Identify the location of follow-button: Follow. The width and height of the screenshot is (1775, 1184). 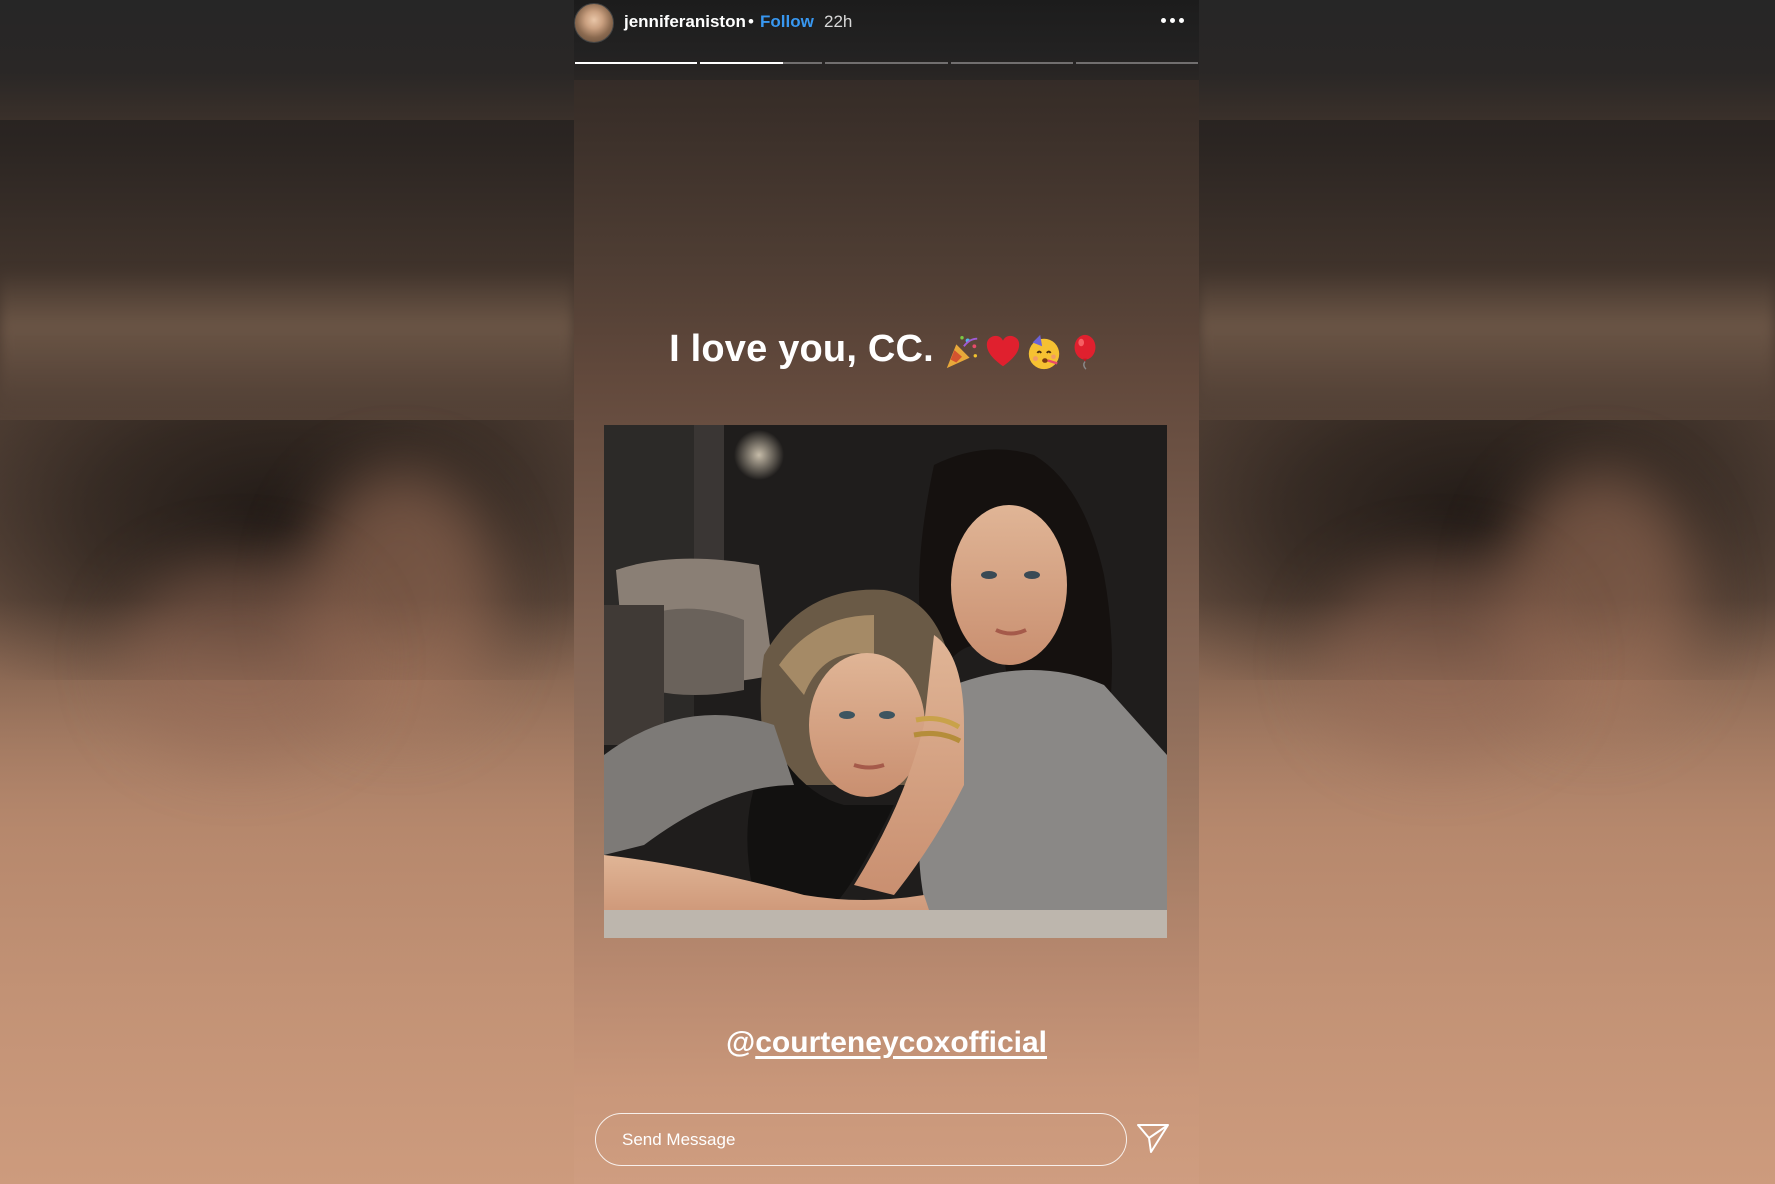
(787, 22).